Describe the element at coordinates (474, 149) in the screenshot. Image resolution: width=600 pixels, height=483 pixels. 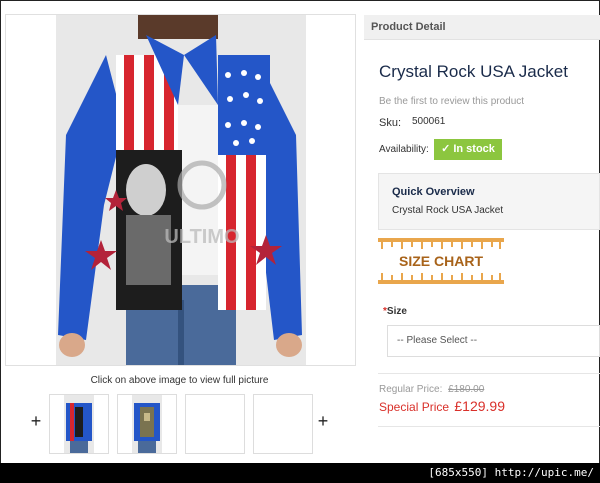
I see `stock-status-text: In stock` at that location.